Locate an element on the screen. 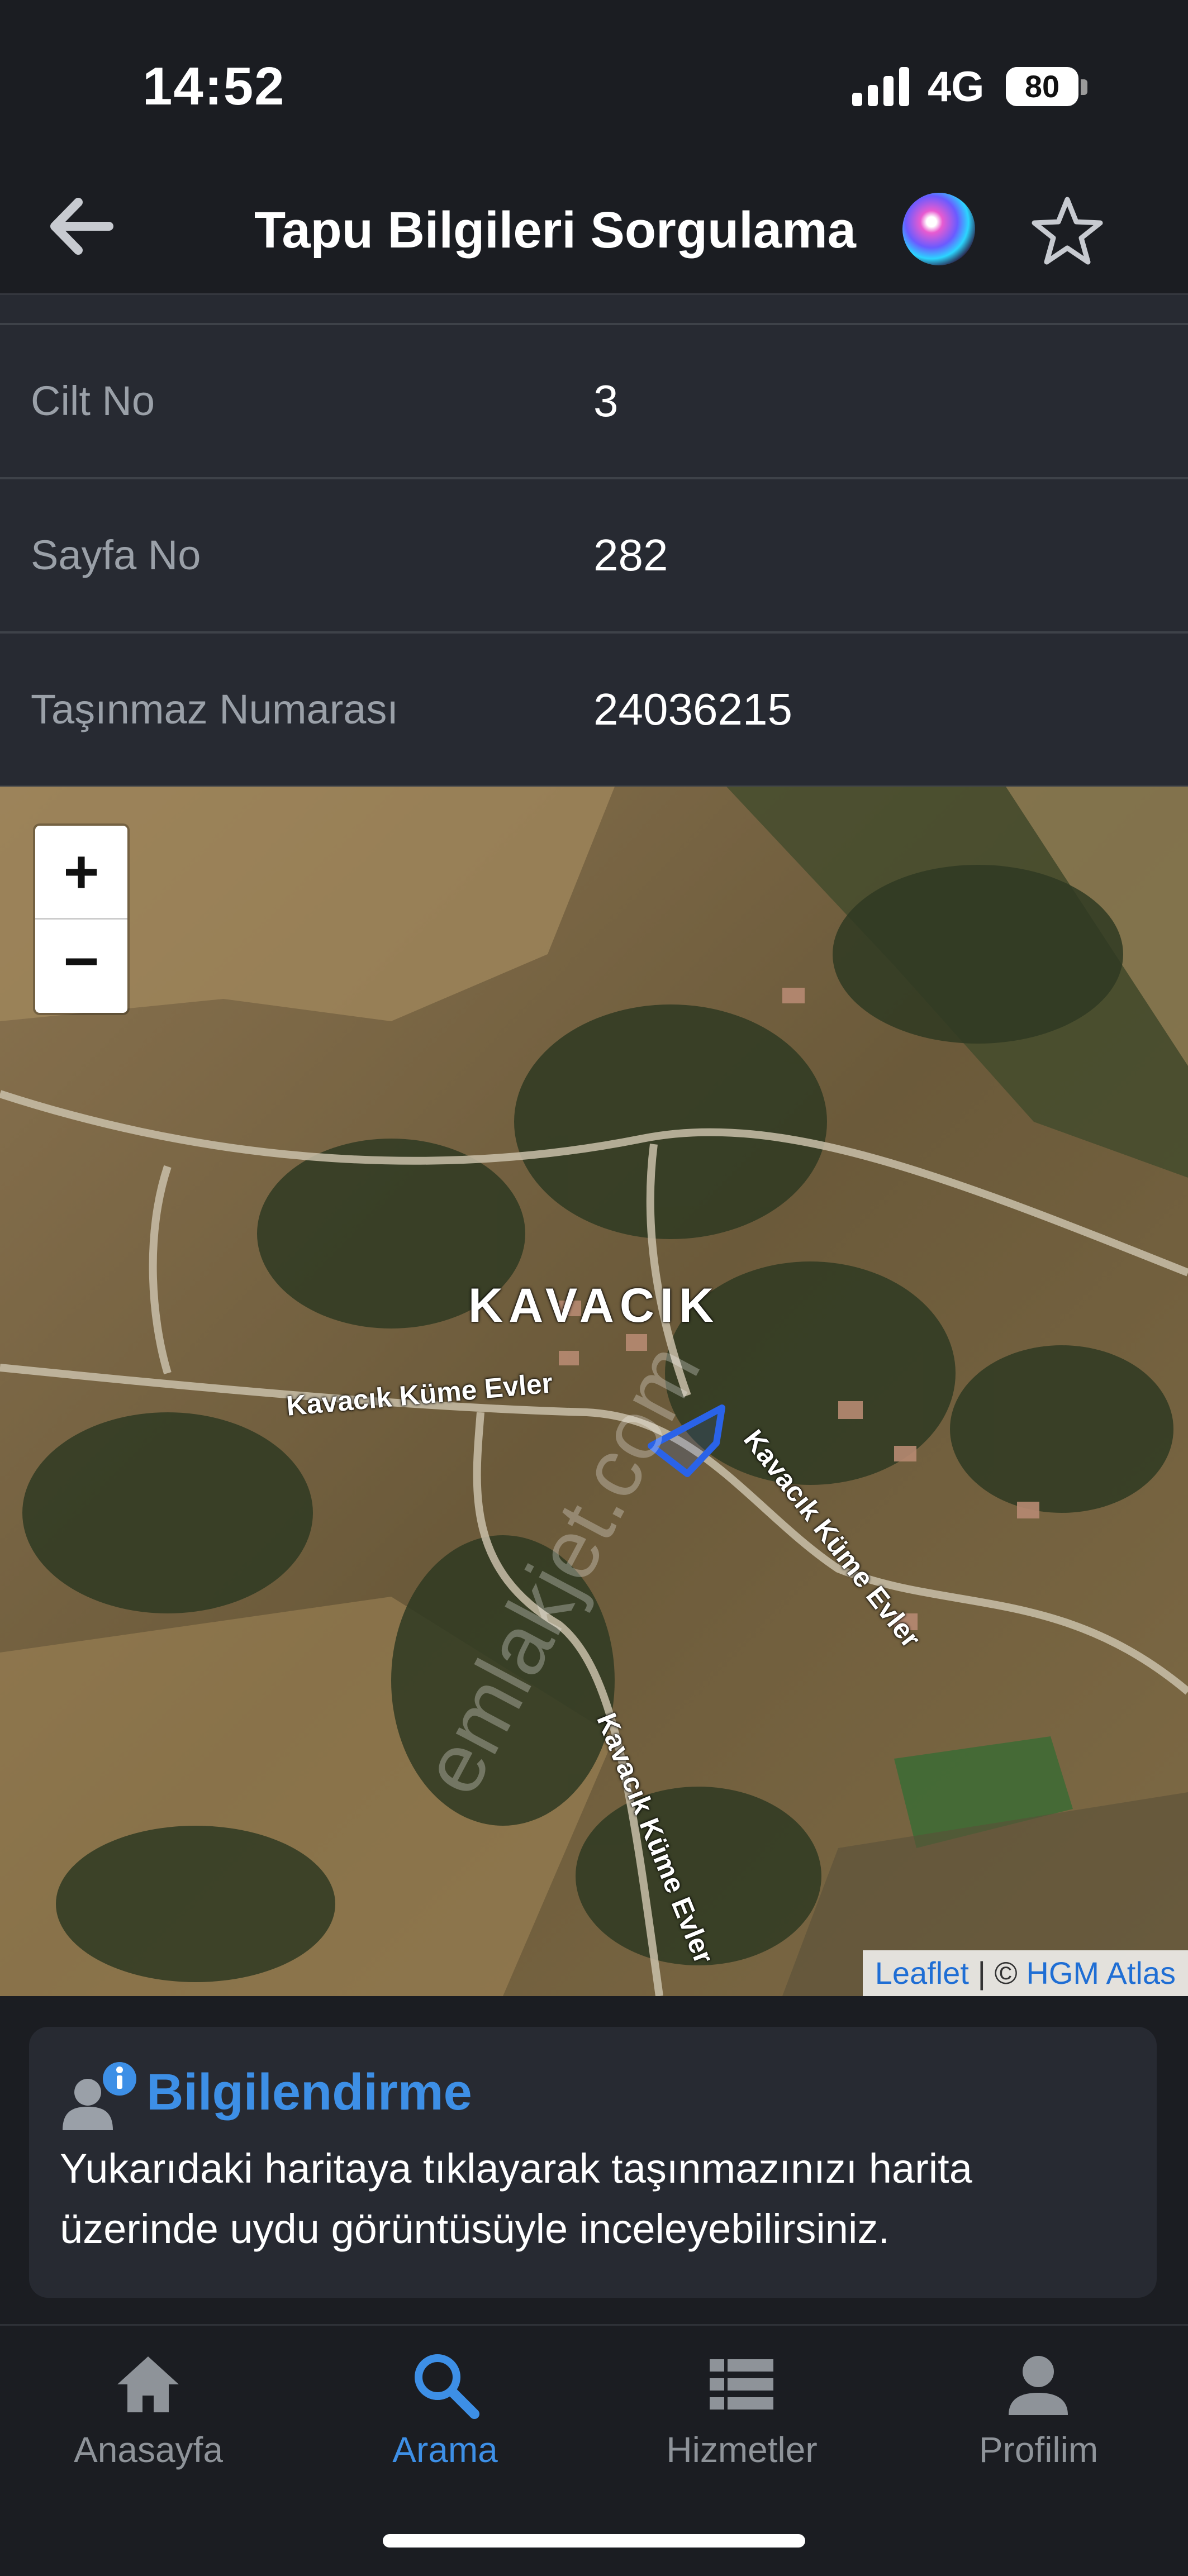  back-button is located at coordinates (81, 226).